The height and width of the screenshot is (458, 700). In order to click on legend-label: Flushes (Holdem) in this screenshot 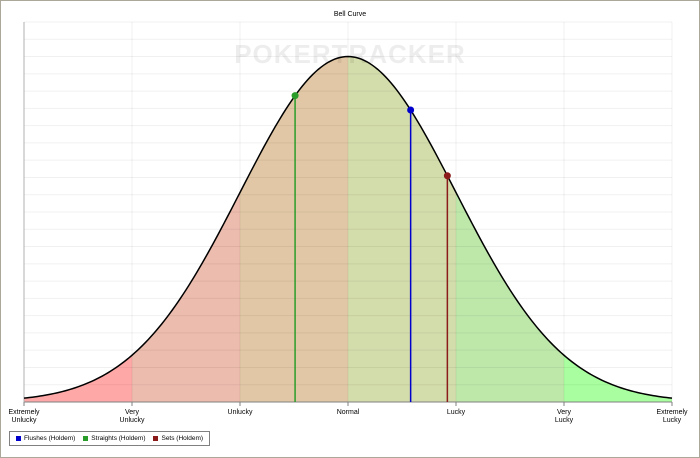, I will do `click(50, 438)`.